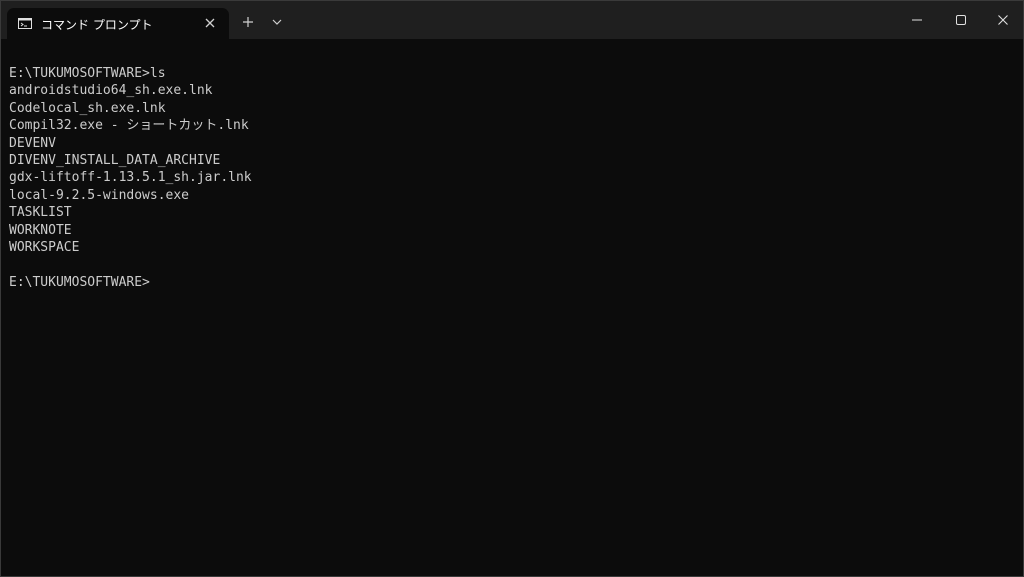  I want to click on terminal-line: androidstudio64_sh.exe.lnk, so click(111, 91).